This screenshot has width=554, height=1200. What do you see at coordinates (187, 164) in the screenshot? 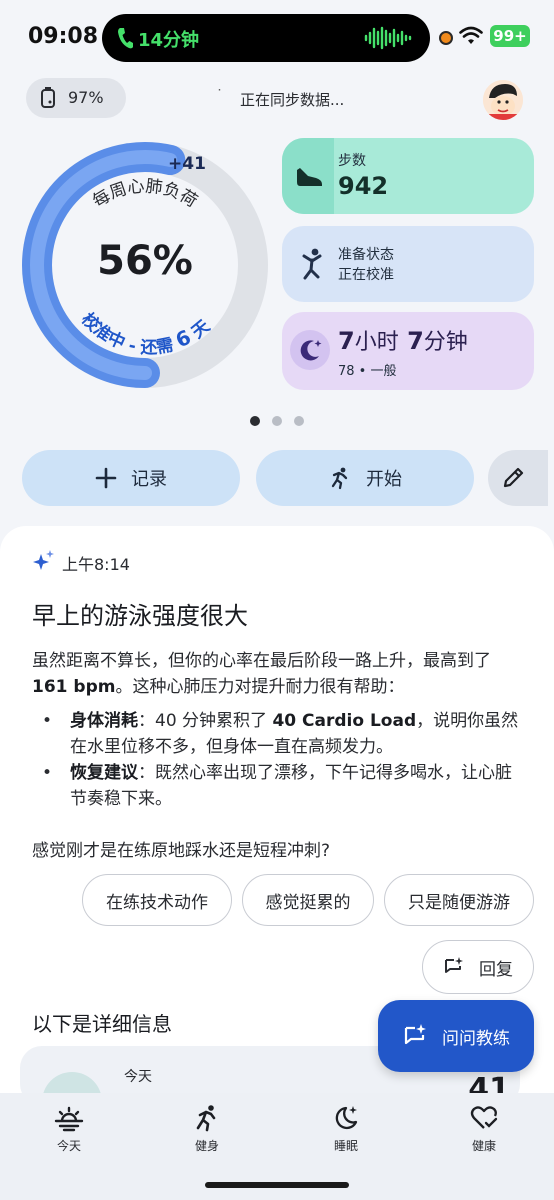
I see `ring-delta-badge: +41` at bounding box center [187, 164].